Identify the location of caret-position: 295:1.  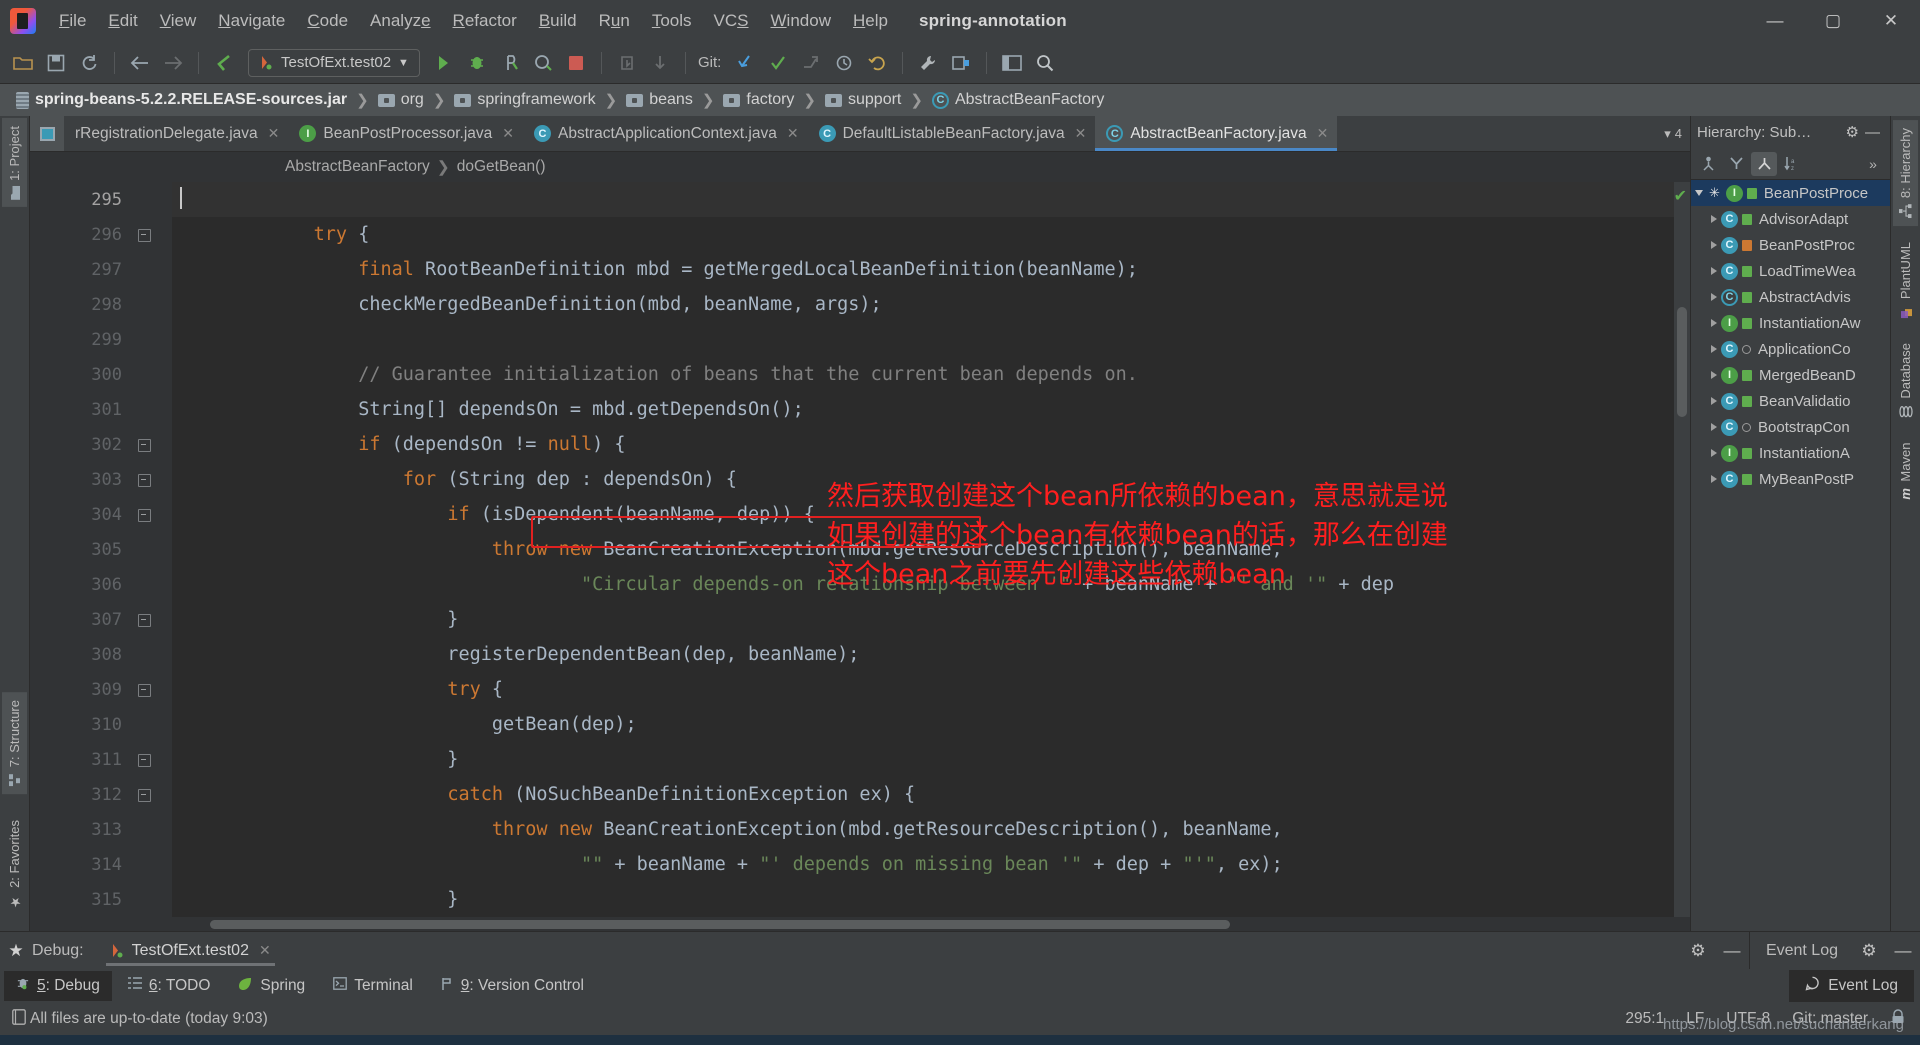
(1644, 1019).